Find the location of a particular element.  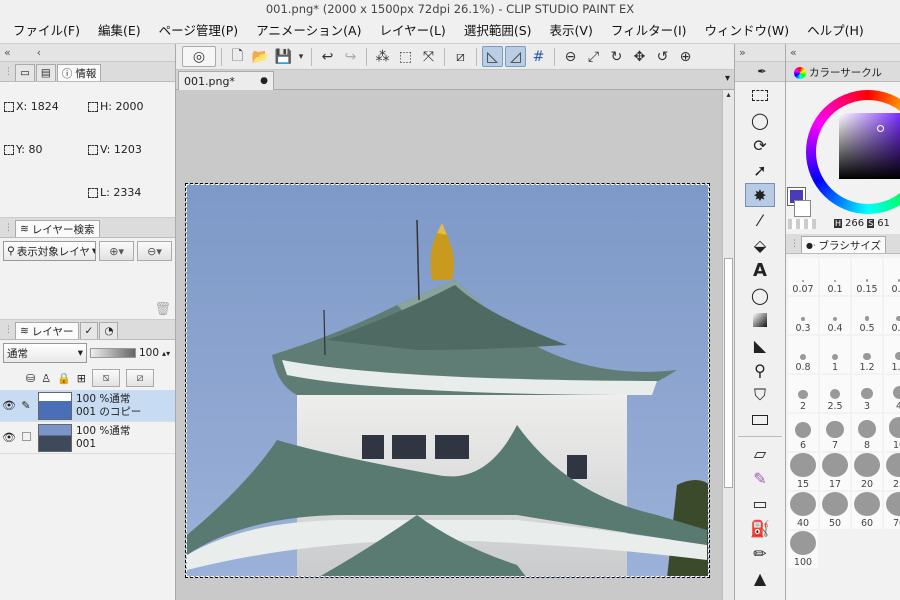

figure-tool is located at coordinates (760, 420).